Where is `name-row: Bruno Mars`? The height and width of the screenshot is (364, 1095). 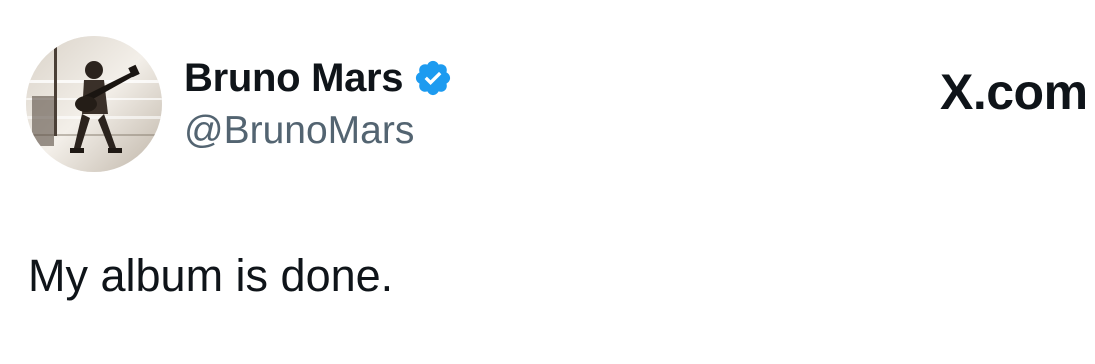 name-row: Bruno Mars is located at coordinates (318, 78).